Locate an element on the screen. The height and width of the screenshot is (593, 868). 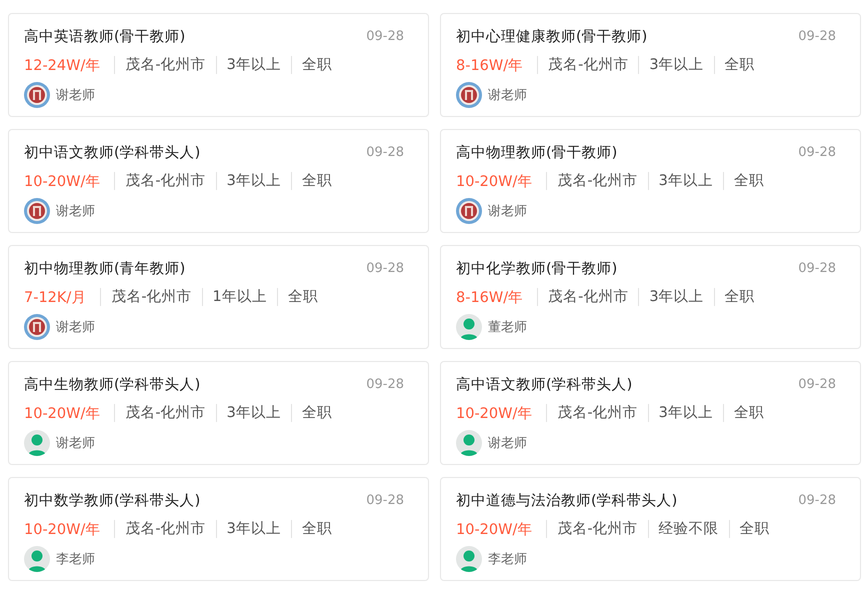
job-card: 高中英语教师(骨干教师) 09-28 12-24W/年 茂名-化州市 3年以上 全职 谢老师 is located at coordinates (218, 65).